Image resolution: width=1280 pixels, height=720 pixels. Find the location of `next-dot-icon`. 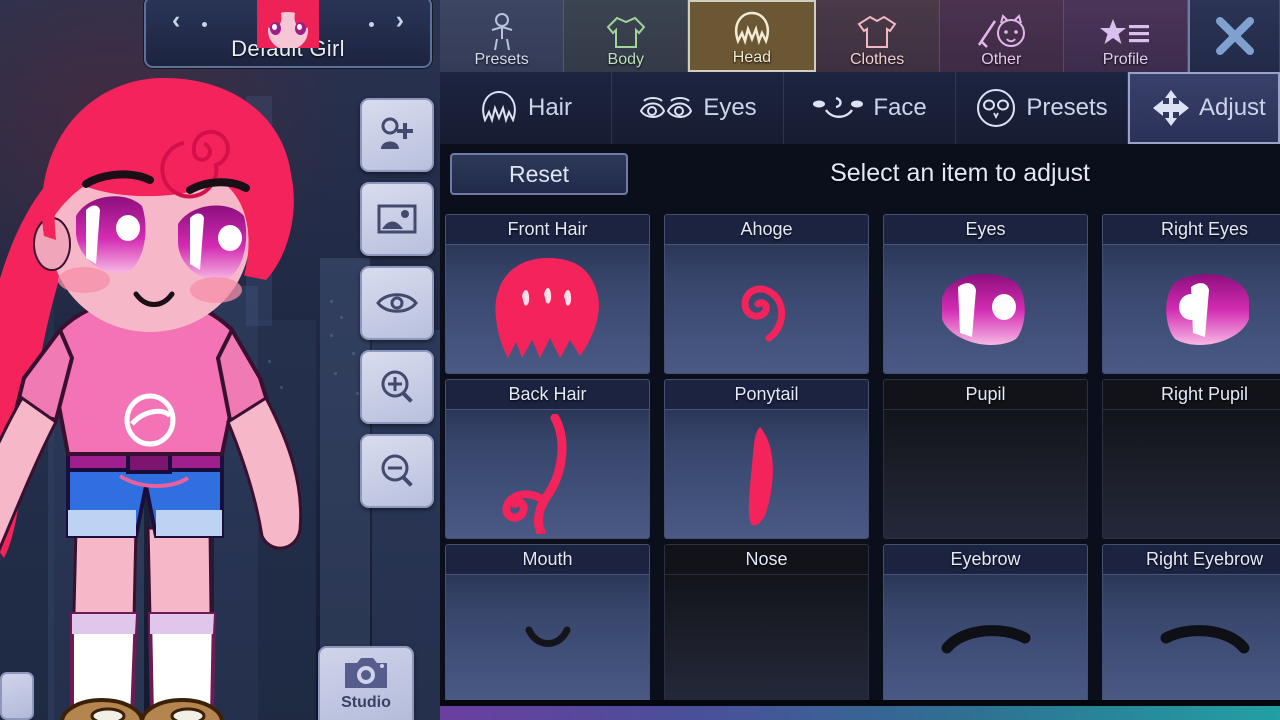

next-dot-icon is located at coordinates (371, 24).